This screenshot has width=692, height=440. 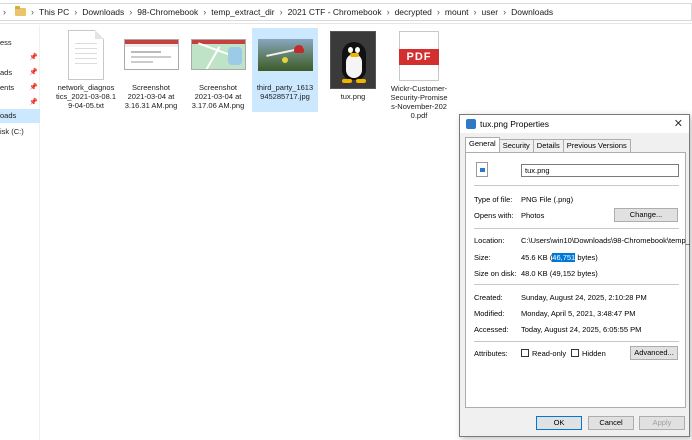 What do you see at coordinates (600, 170) in the screenshot?
I see `filename-field: tux.png` at bounding box center [600, 170].